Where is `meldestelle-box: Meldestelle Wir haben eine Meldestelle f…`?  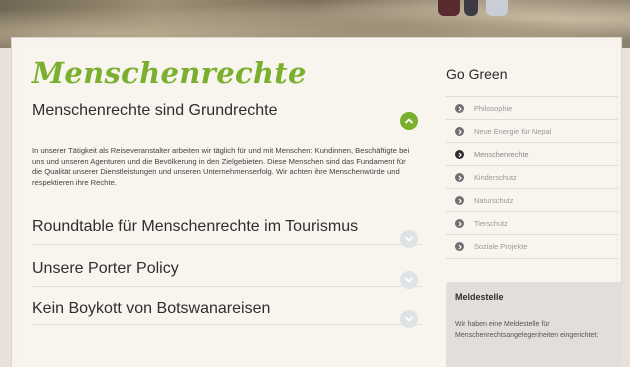
meldestelle-box: Meldestelle Wir haben eine Meldestelle f… is located at coordinates (534, 324).